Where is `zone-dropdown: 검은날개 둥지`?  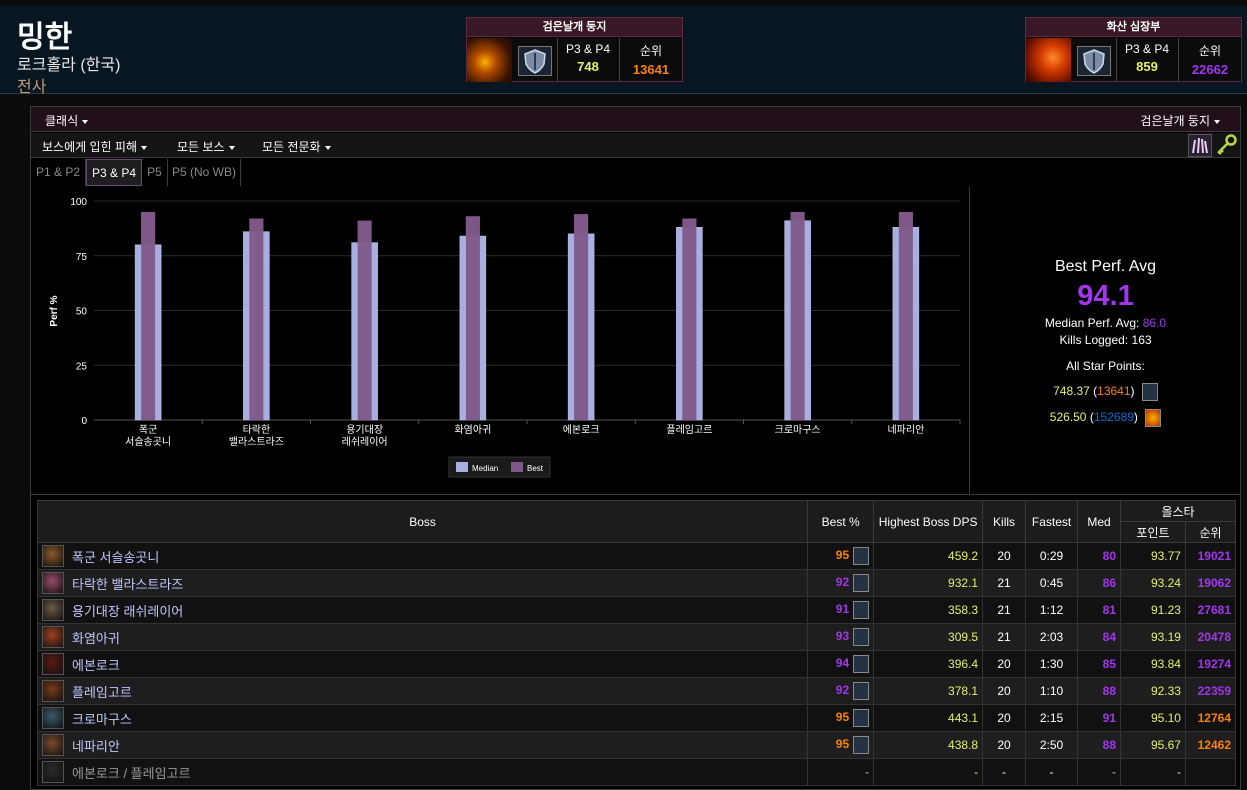 zone-dropdown: 검은날개 둥지 is located at coordinates (1180, 120).